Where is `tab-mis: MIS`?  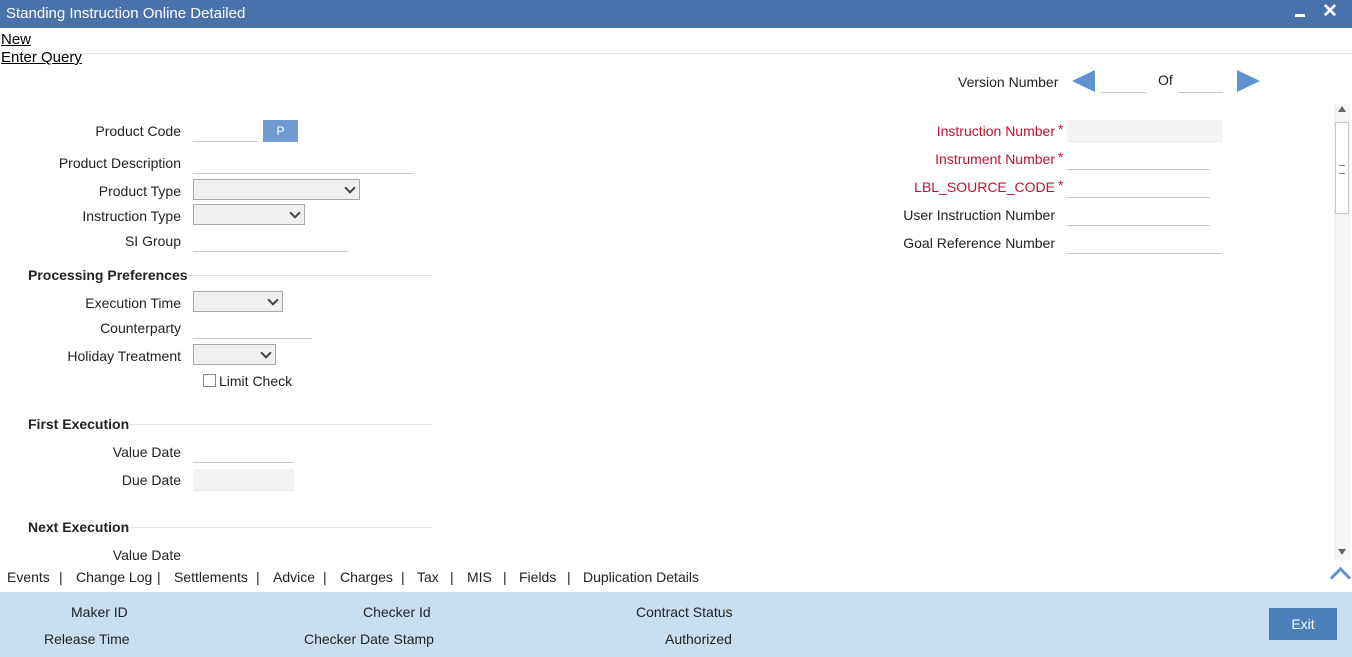
tab-mis: MIS is located at coordinates (479, 577).